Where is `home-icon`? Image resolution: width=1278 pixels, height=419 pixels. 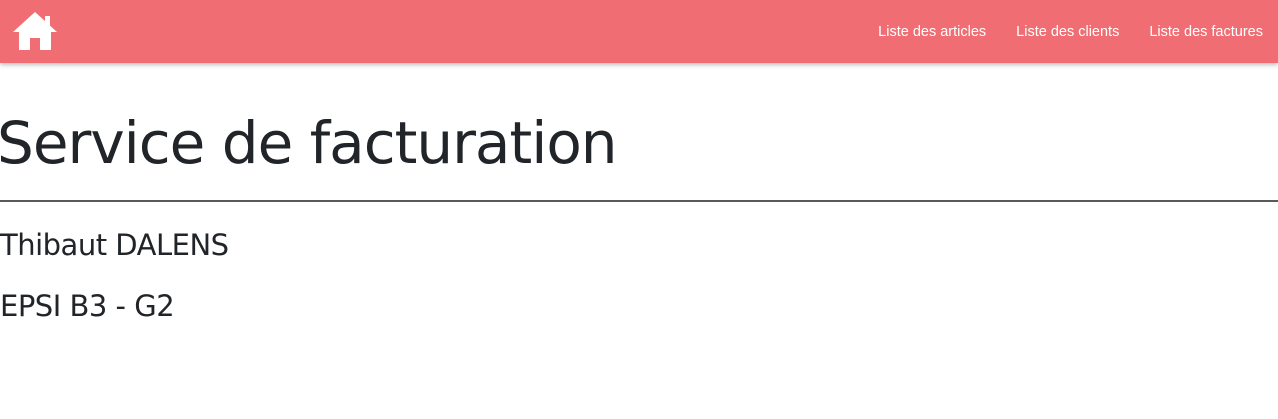
home-icon is located at coordinates (35, 31).